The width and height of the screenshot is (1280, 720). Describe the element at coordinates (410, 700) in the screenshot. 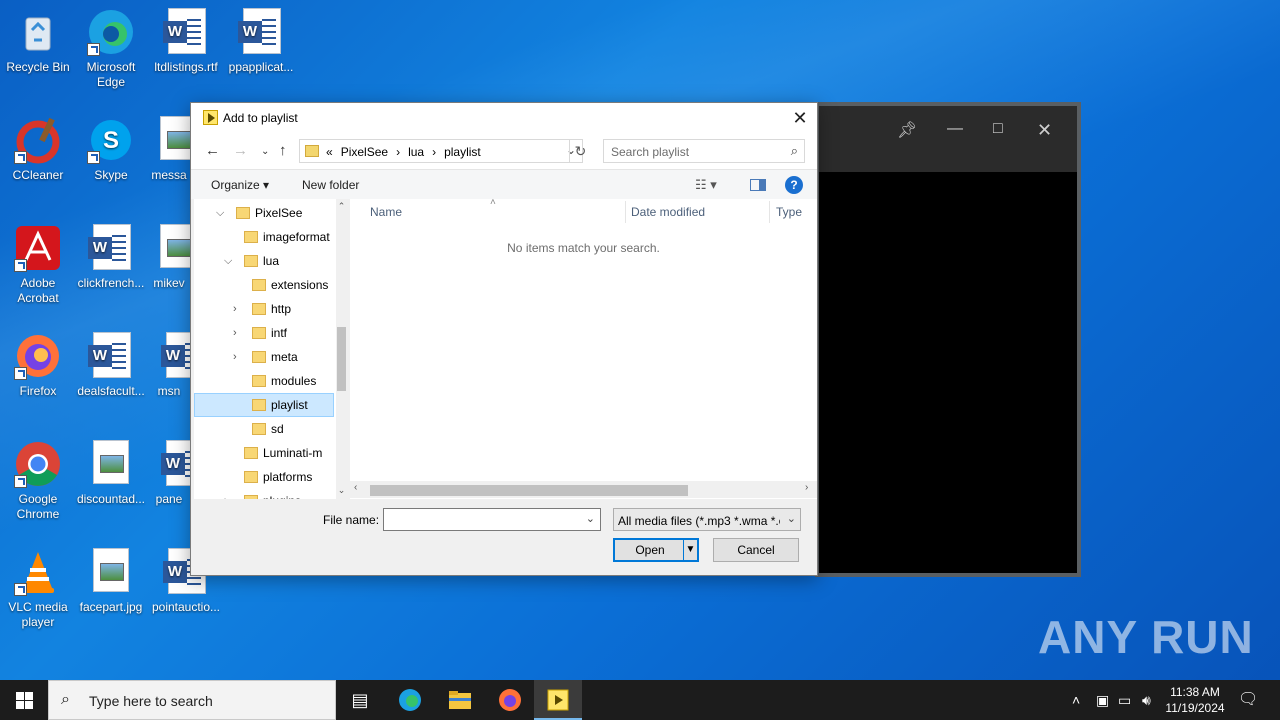

I see `edge-taskbar-icon` at that location.